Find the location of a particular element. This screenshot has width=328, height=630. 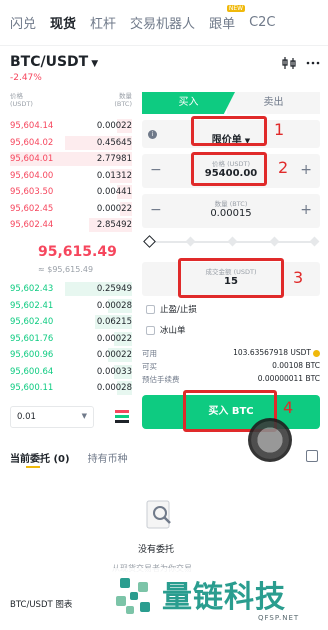

candlestick-chart-icon is located at coordinates (289, 63).